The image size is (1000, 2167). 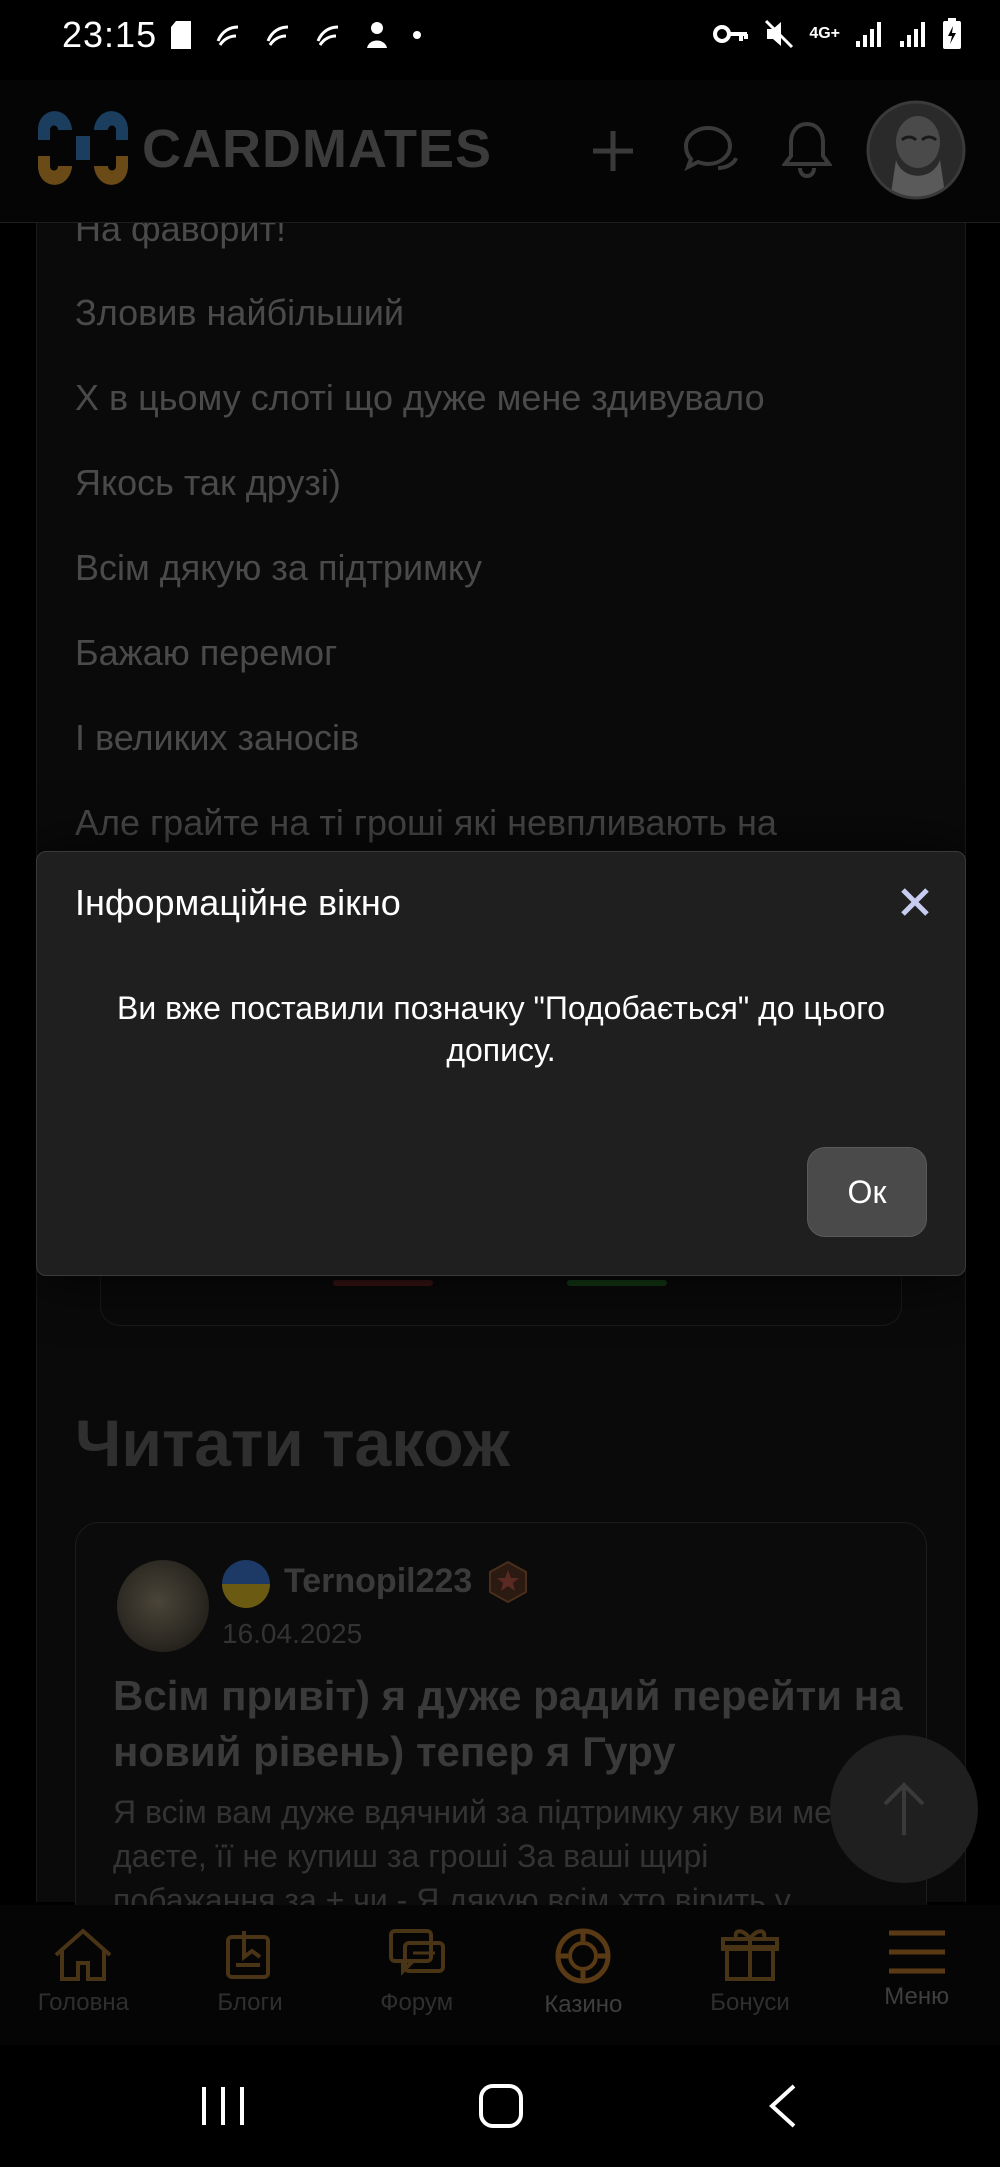 I want to click on nav-home: Головна, so click(x=83, y=1975).